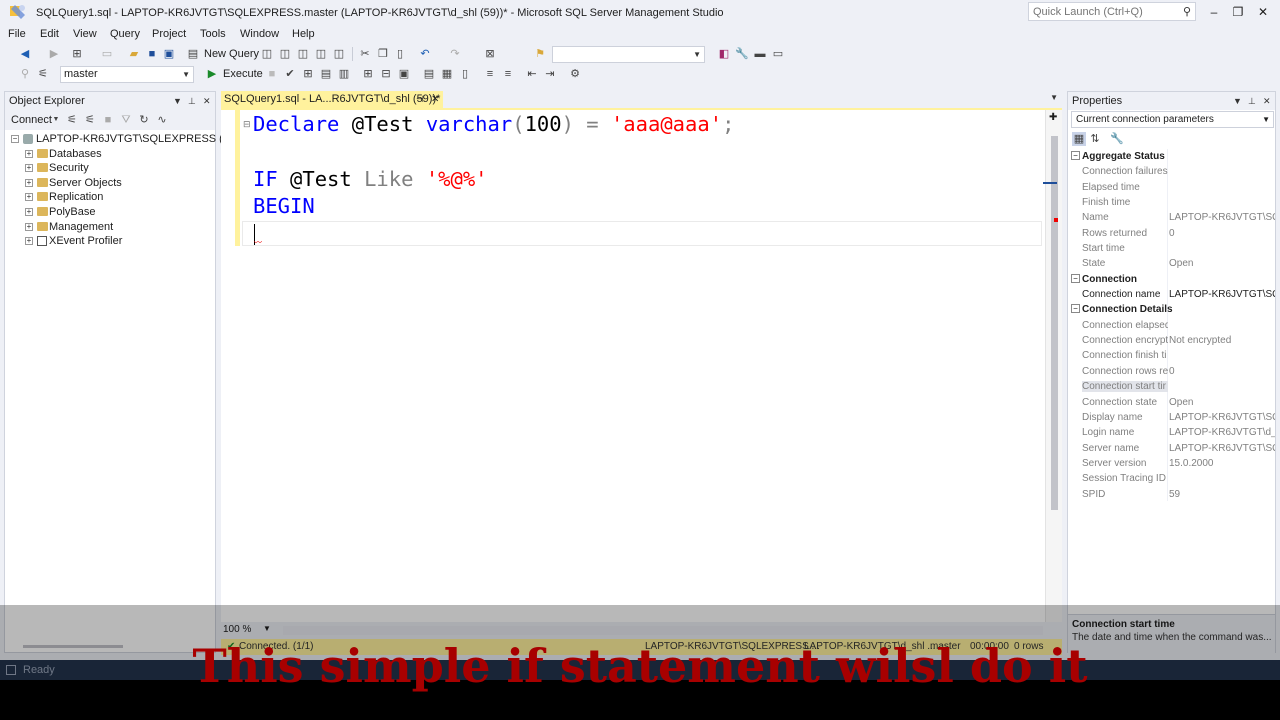  I want to click on specify-values-icon: ⚙, so click(575, 74).